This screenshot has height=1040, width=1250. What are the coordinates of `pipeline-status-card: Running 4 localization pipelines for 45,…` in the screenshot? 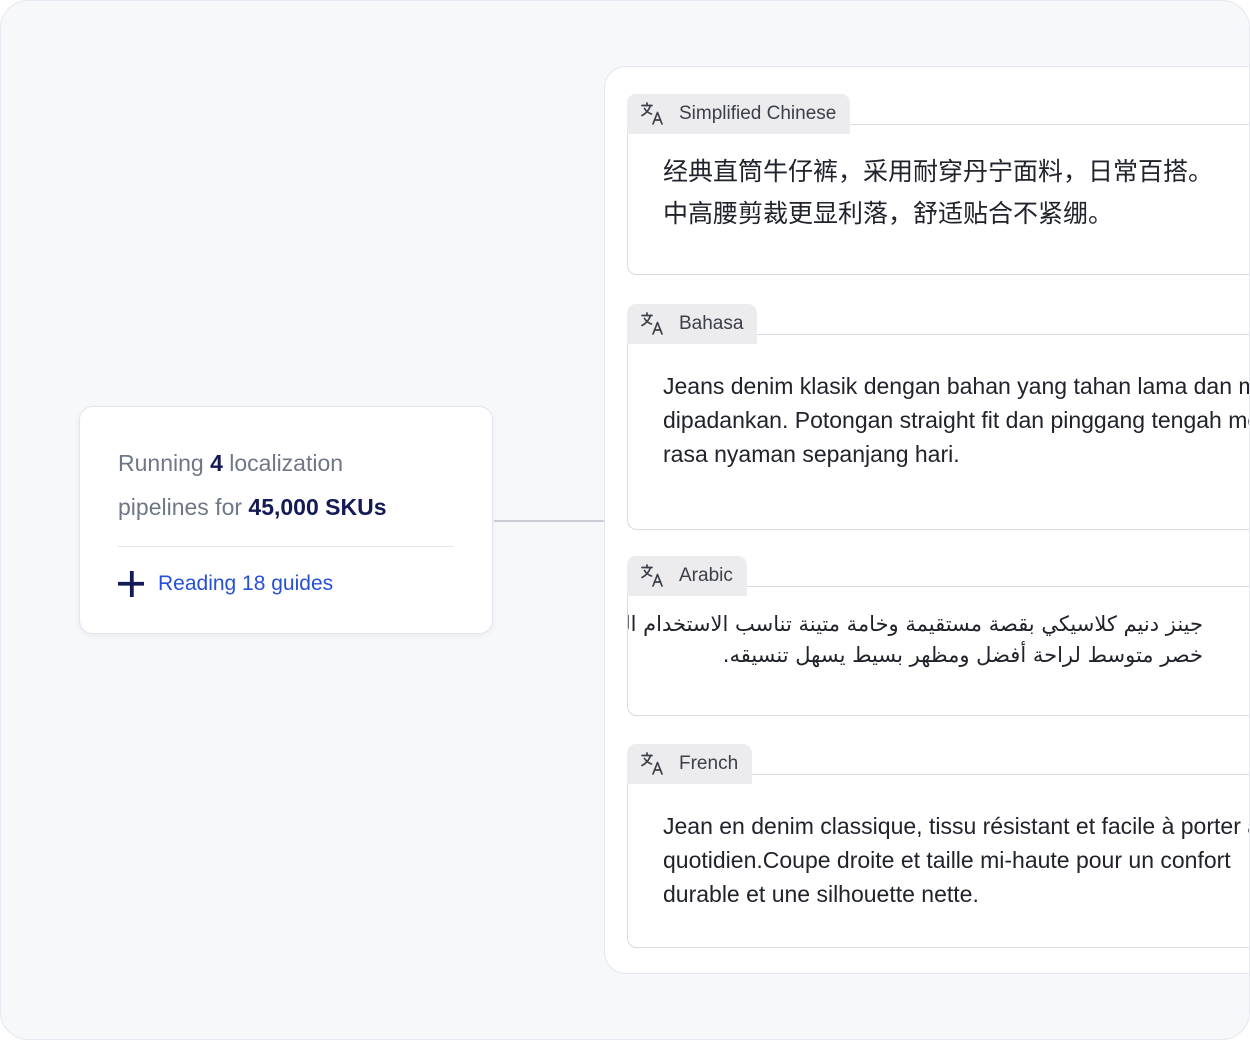 It's located at (286, 520).